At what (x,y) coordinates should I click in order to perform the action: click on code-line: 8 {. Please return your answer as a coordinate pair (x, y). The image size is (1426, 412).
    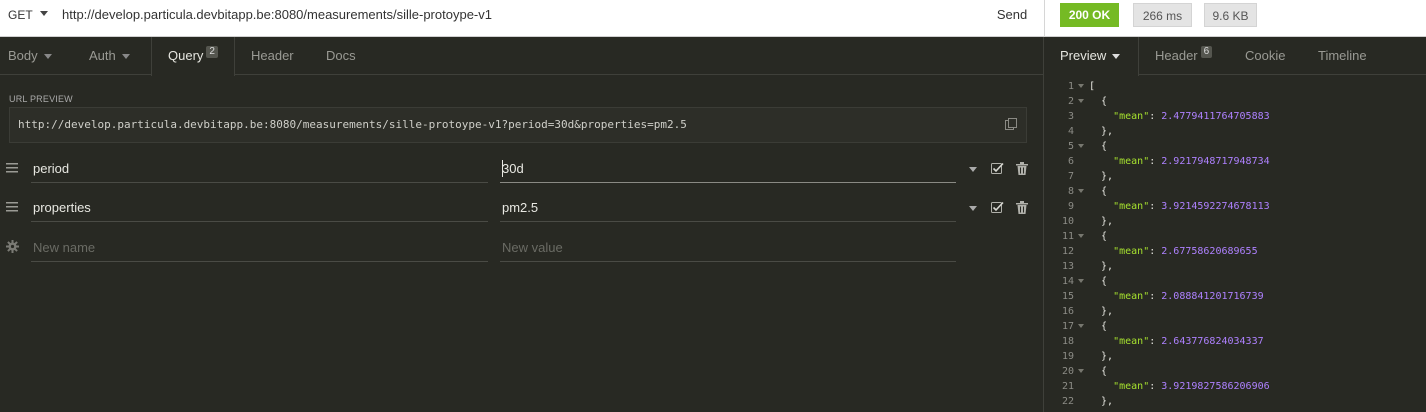
    Looking at the image, I should click on (1235, 191).